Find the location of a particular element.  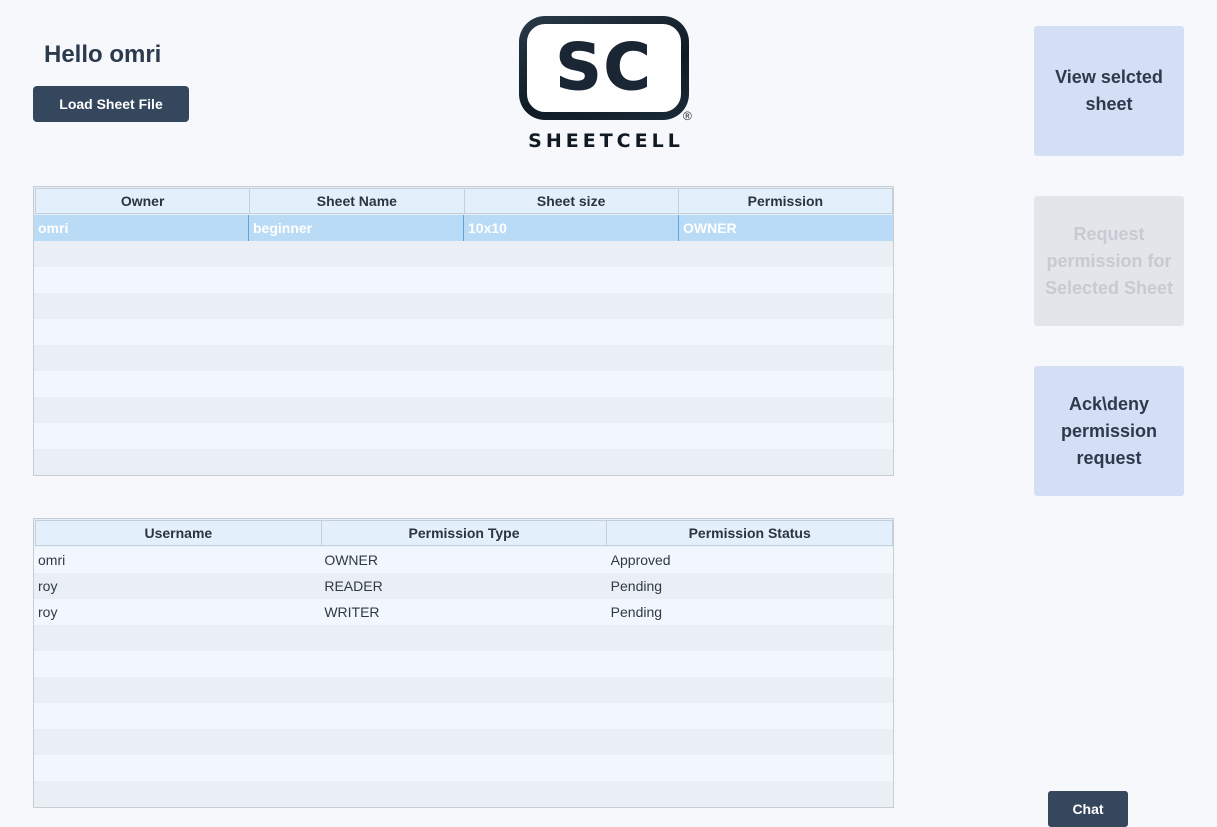

table-row: roy WRITER Pending is located at coordinates (463, 612).